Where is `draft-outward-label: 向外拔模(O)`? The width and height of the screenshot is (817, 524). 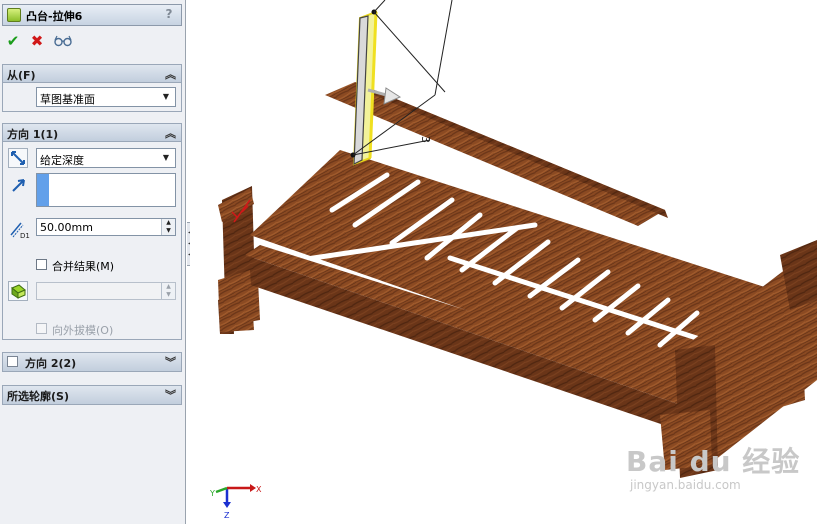
draft-outward-label: 向外拔模(O) is located at coordinates (83, 330).